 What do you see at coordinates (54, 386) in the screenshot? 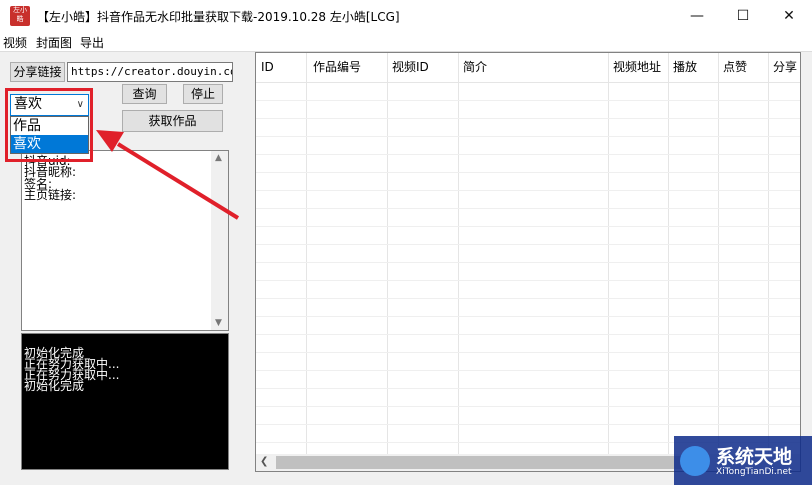
I see `log-line: 初始化完成` at bounding box center [54, 386].